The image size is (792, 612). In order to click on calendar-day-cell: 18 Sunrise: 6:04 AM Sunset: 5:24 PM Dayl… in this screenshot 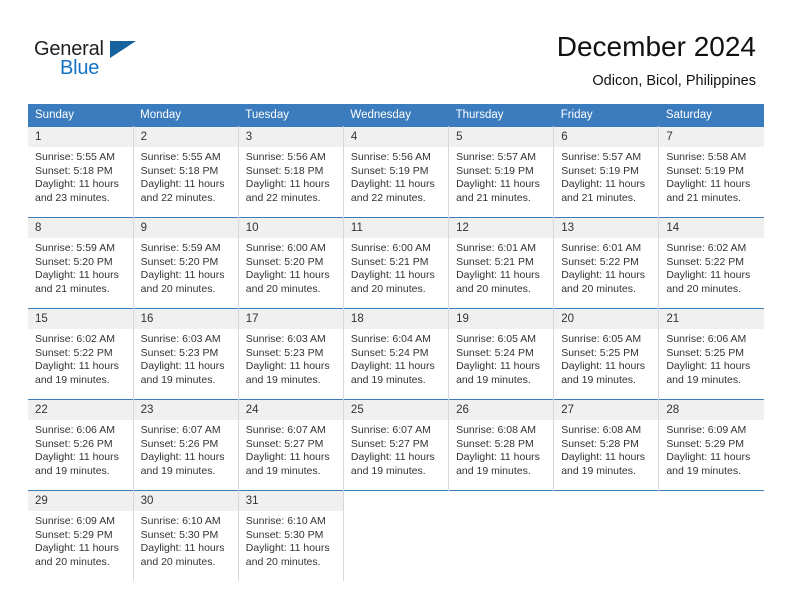, I will do `click(396, 354)`.